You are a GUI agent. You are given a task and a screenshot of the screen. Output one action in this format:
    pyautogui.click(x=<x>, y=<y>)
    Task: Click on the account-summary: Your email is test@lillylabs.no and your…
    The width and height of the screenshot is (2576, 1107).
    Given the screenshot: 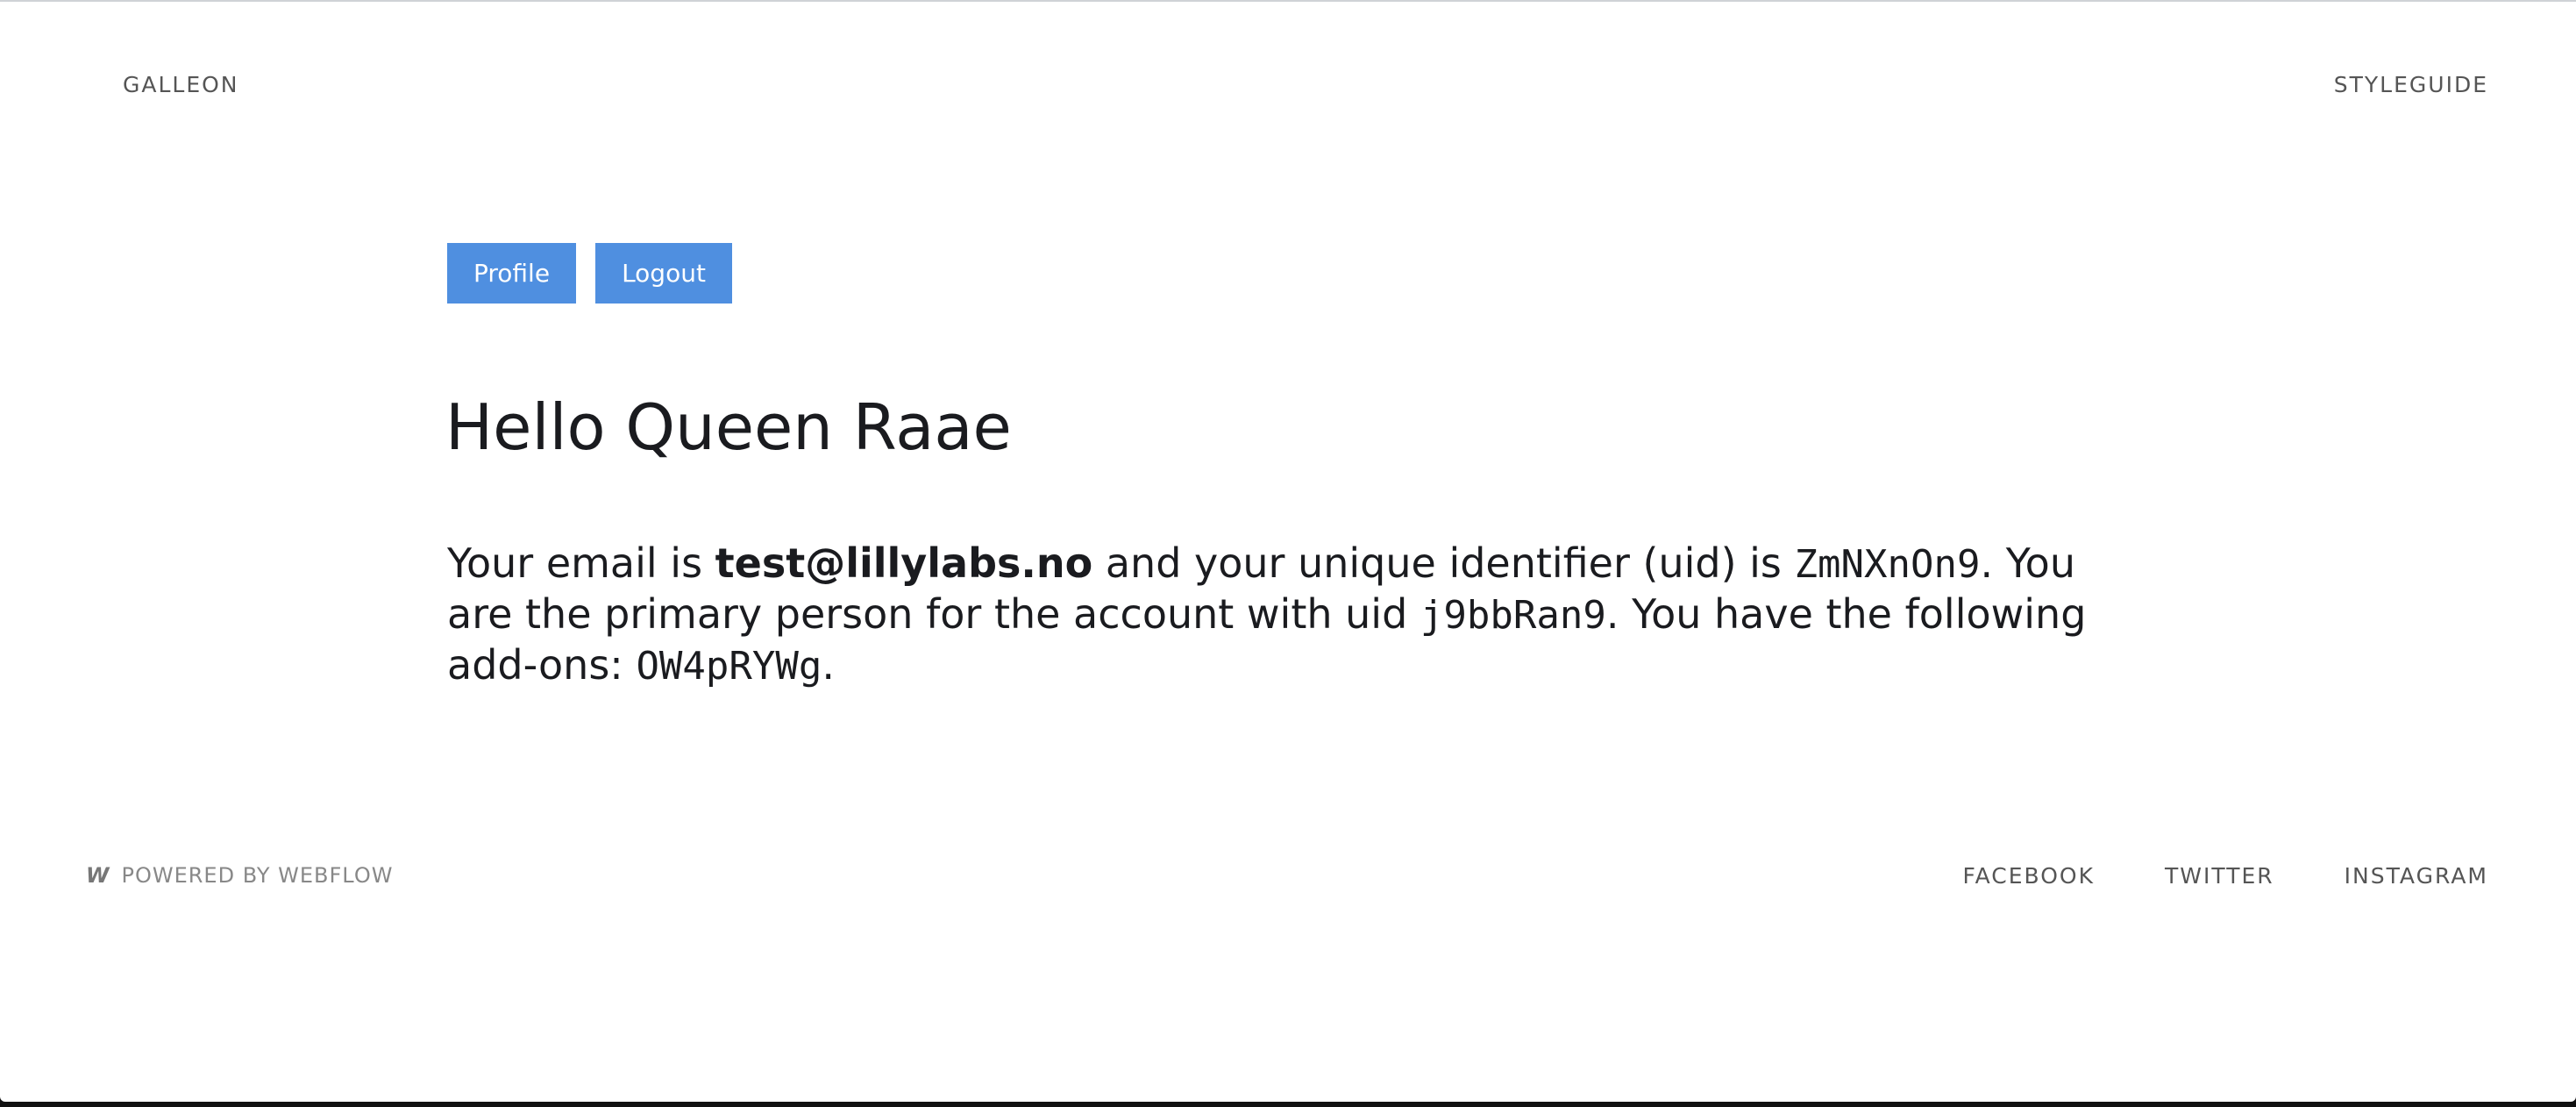 What is the action you would take?
    pyautogui.click(x=1293, y=615)
    